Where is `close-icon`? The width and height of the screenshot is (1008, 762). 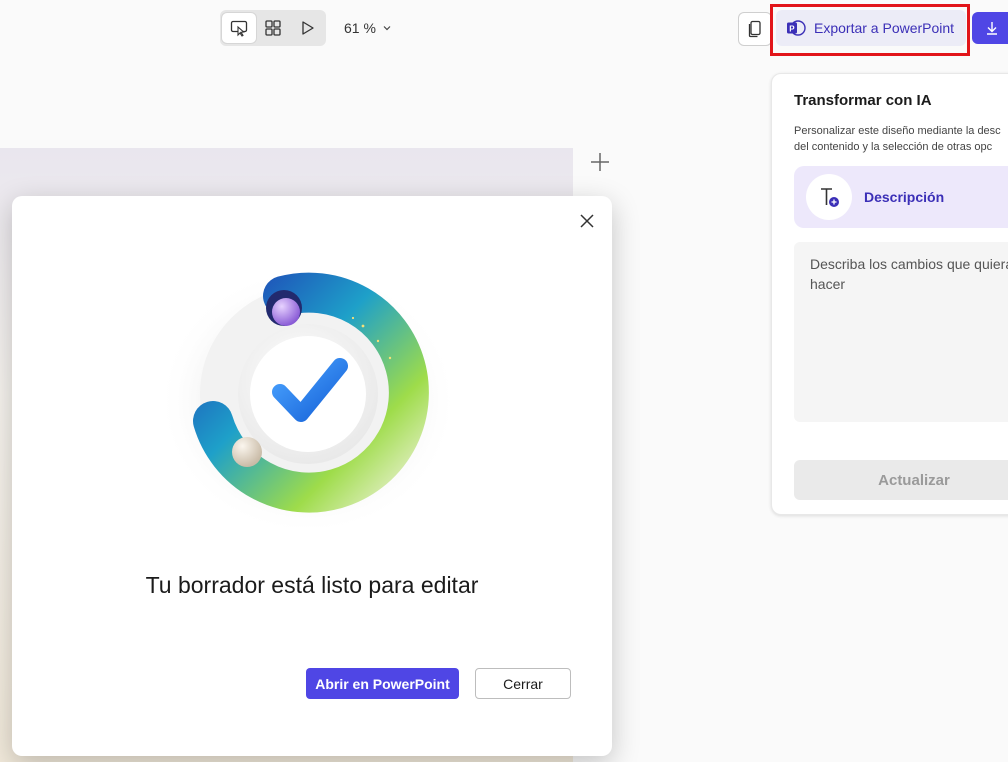 close-icon is located at coordinates (587, 221).